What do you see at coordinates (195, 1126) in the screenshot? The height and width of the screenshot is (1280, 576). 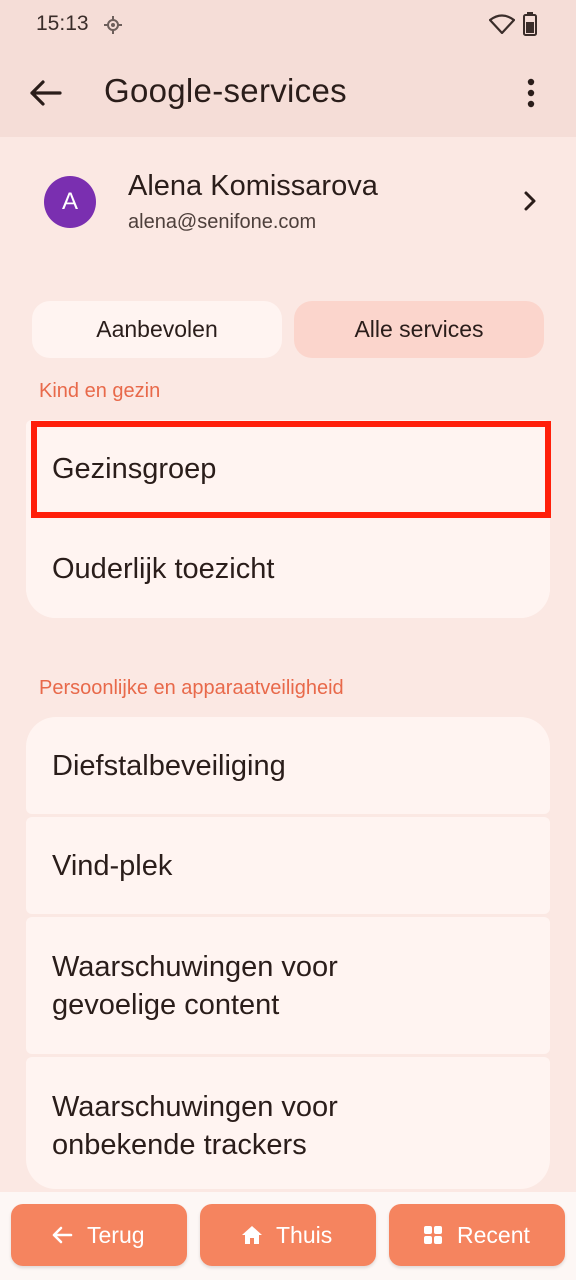 I see `list-item-label: Waarschuwingen voor onbekende trackers` at bounding box center [195, 1126].